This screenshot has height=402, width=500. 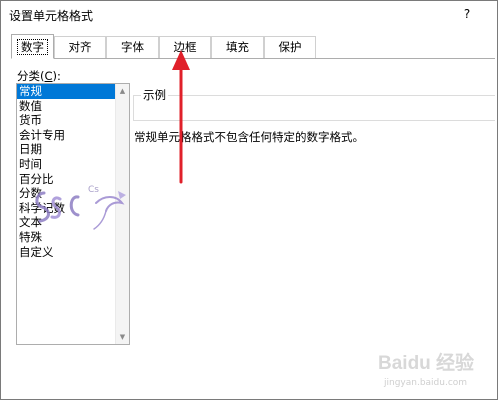 I want to click on tab-number: 数字, so click(x=32, y=46).